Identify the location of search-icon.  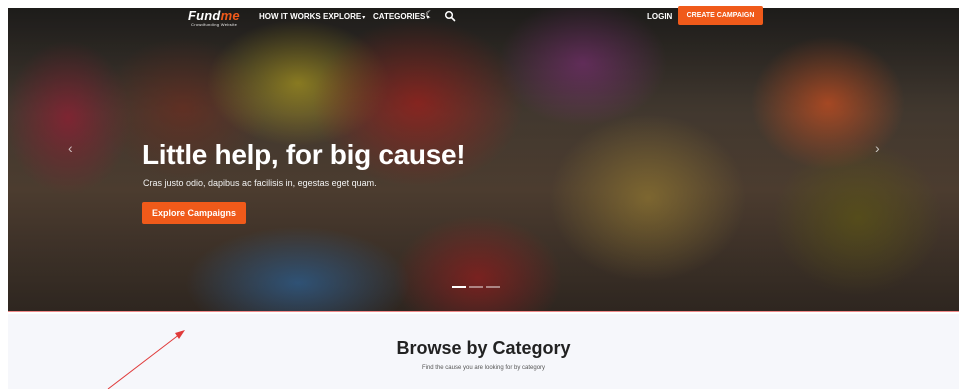
(450, 16).